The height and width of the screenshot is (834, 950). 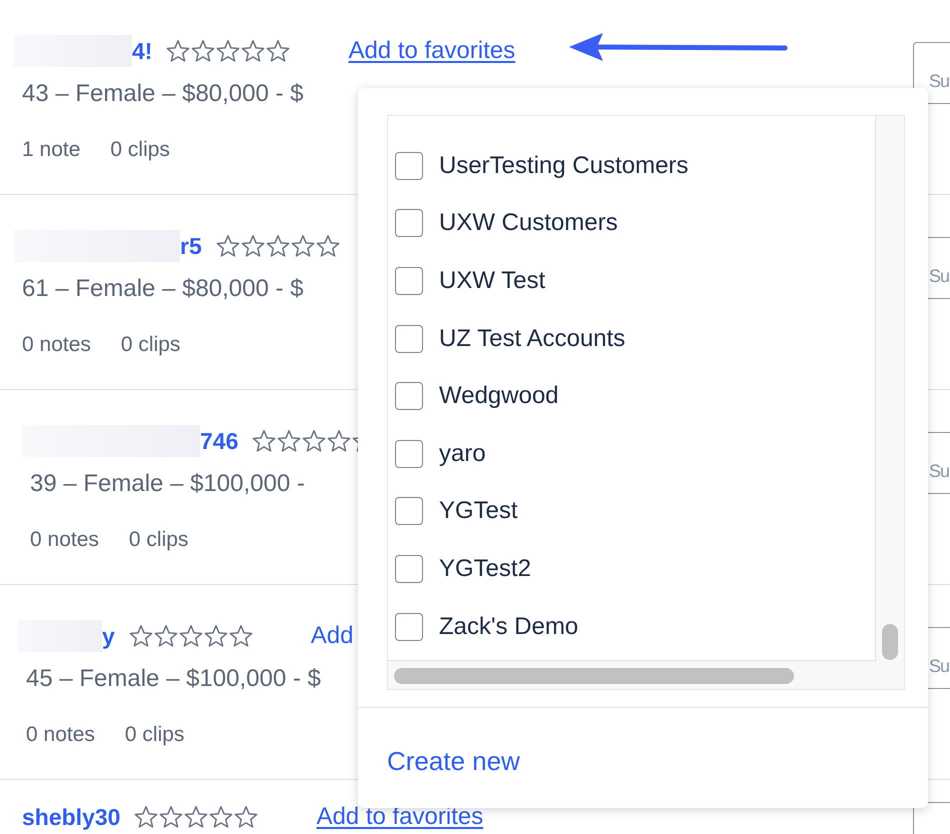 I want to click on list-name: UZ Test Accounts, so click(x=532, y=338).